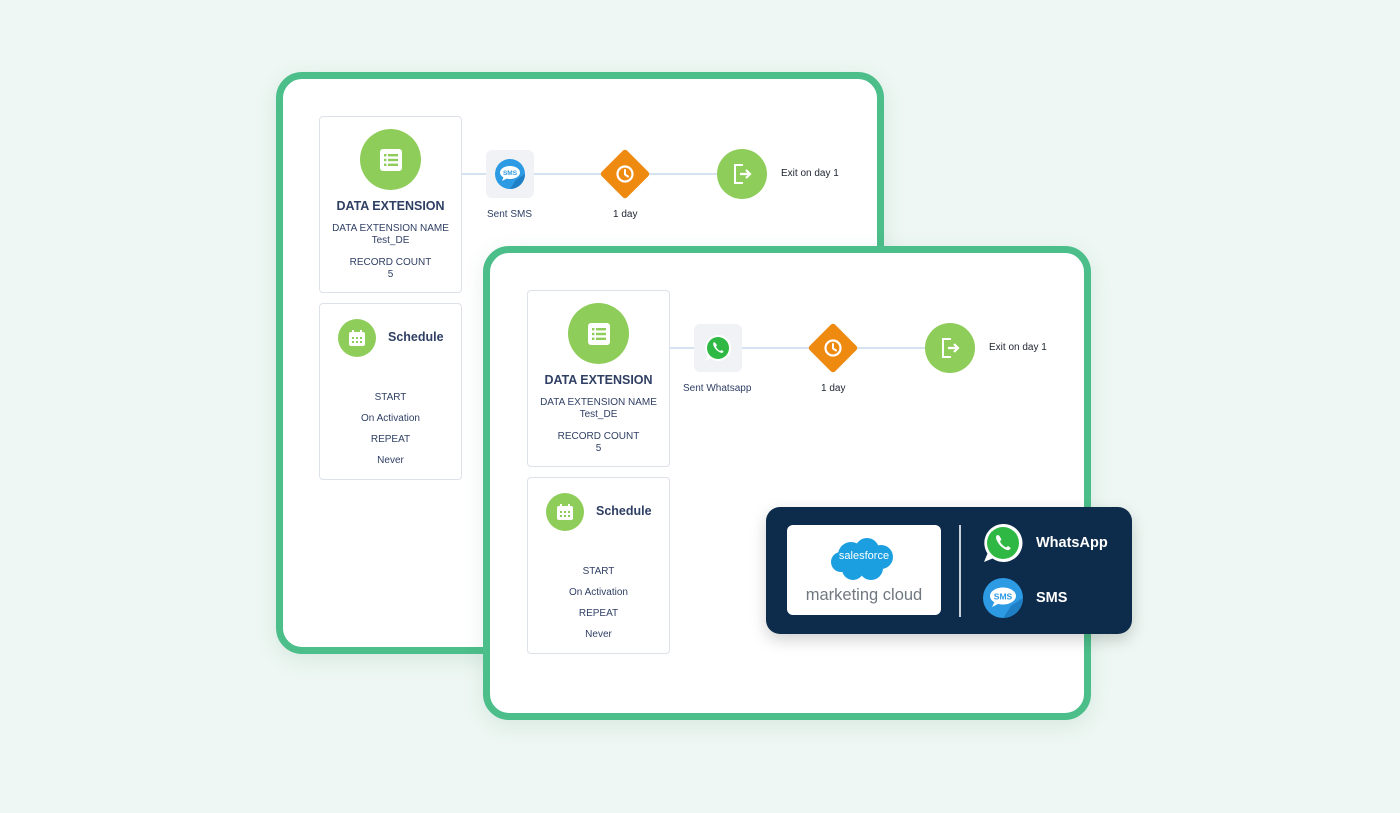 The image size is (1400, 813). Describe the element at coordinates (864, 570) in the screenshot. I see `salesforce-marketing-cloud-logo: salesforce marketing cloud` at that location.